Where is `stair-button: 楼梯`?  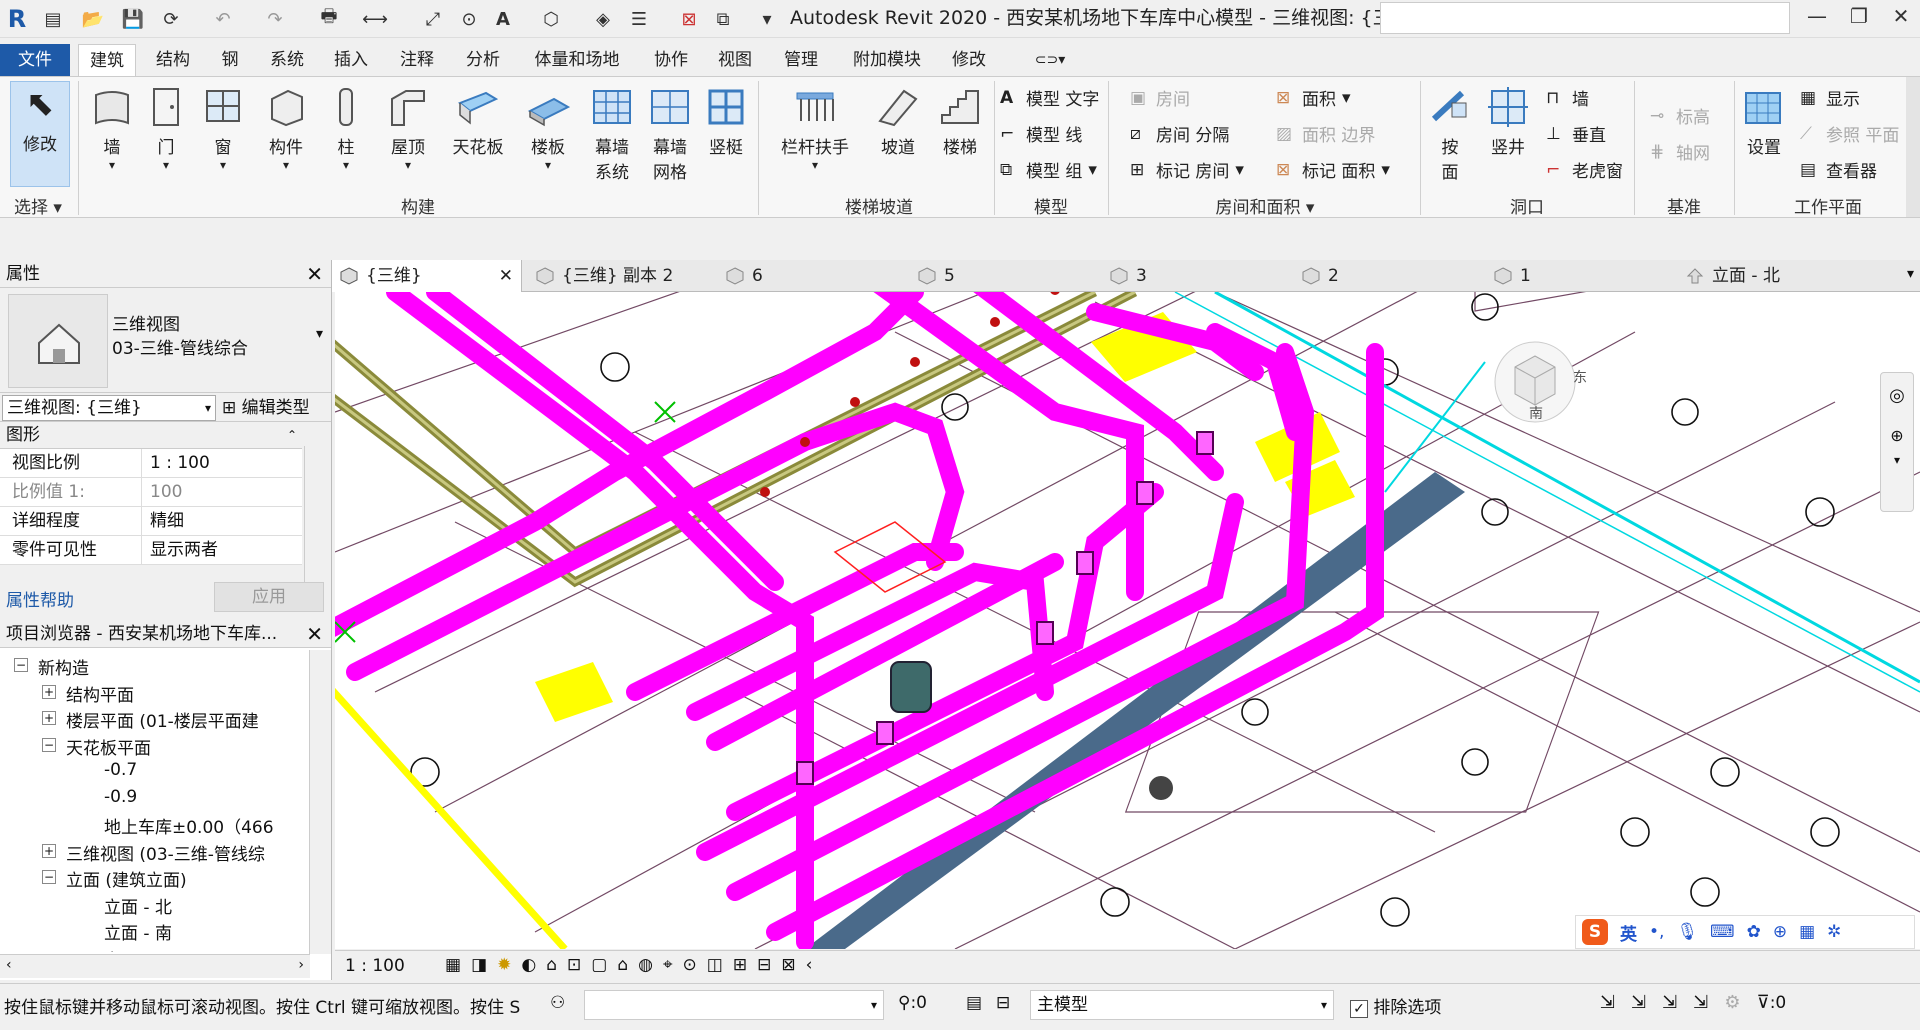
stair-button: 楼梯 is located at coordinates (960, 121).